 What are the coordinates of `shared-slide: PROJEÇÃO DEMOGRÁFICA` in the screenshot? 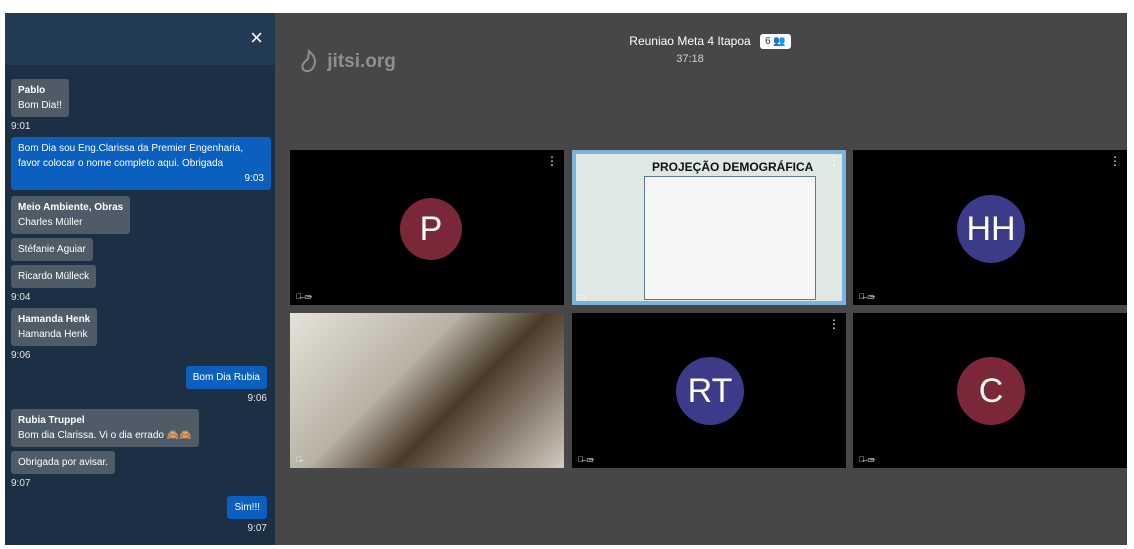 It's located at (709, 227).